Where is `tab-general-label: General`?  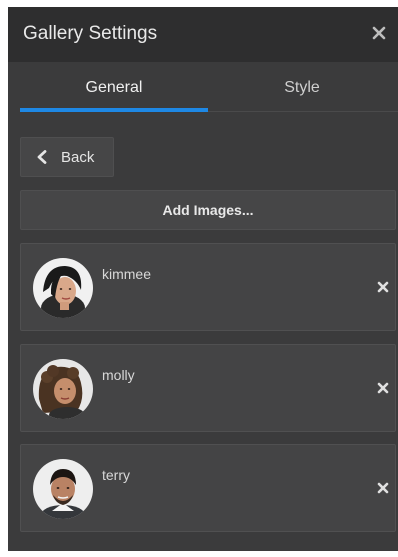
tab-general-label: General is located at coordinates (114, 87).